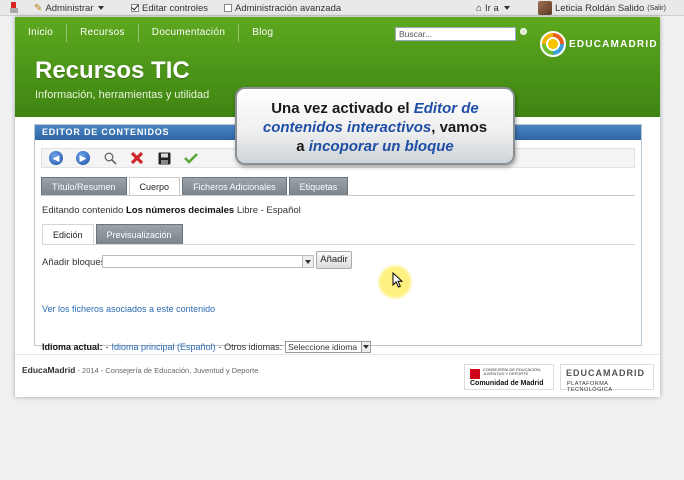 The height and width of the screenshot is (480, 684). What do you see at coordinates (267, 210) in the screenshot?
I see `editing-suffix: Libre - Español` at bounding box center [267, 210].